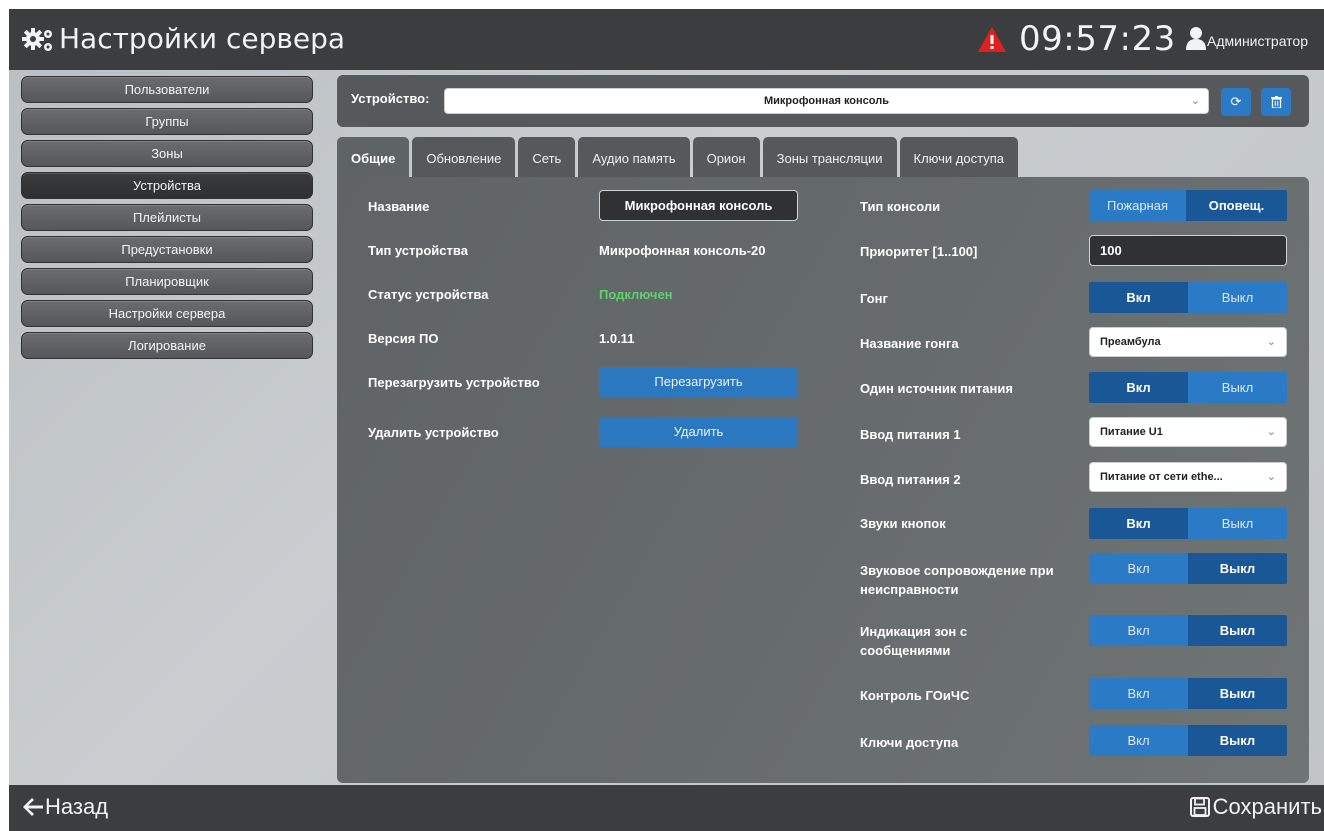 This screenshot has height=831, width=1324. Describe the element at coordinates (1138, 740) in the screenshot. I see `access-keys-on: Вкл` at that location.